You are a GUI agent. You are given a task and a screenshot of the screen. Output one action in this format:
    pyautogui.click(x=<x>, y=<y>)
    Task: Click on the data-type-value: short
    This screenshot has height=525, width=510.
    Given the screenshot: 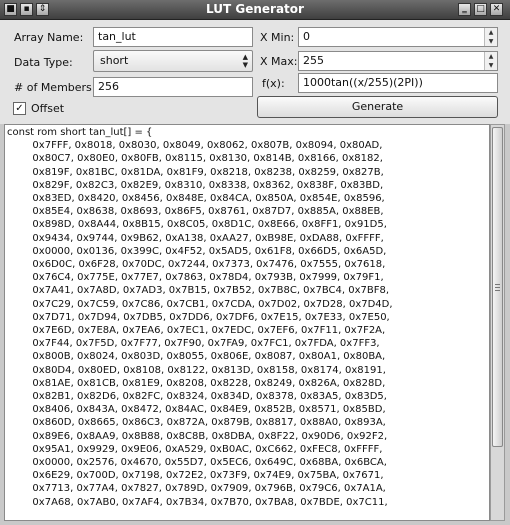 What is the action you would take?
    pyautogui.click(x=114, y=60)
    